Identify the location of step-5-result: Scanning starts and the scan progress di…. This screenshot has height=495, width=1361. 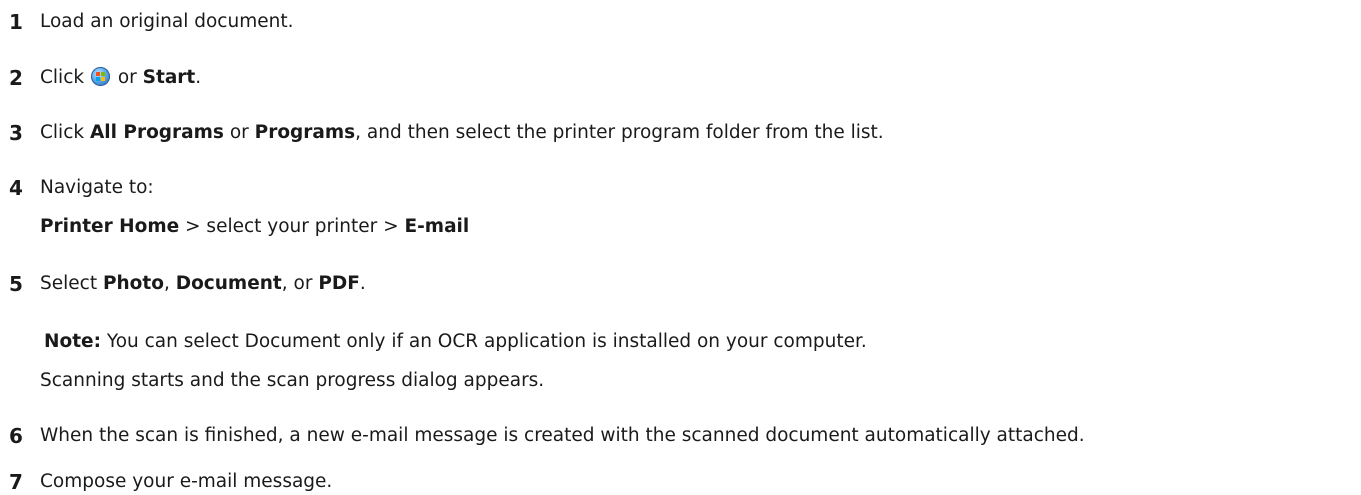
(292, 381).